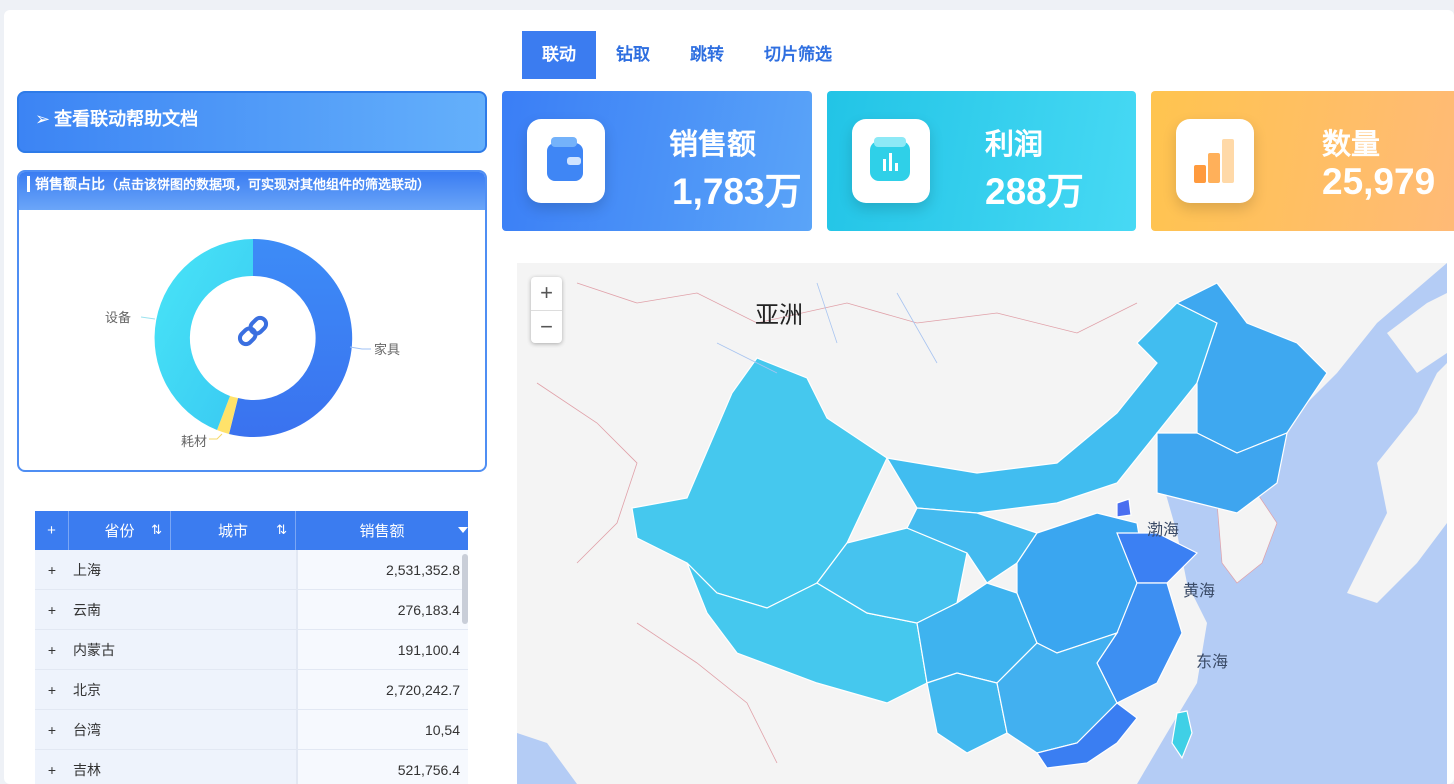 The width and height of the screenshot is (1454, 784). What do you see at coordinates (967, 713) in the screenshot?
I see `region-yunnan` at bounding box center [967, 713].